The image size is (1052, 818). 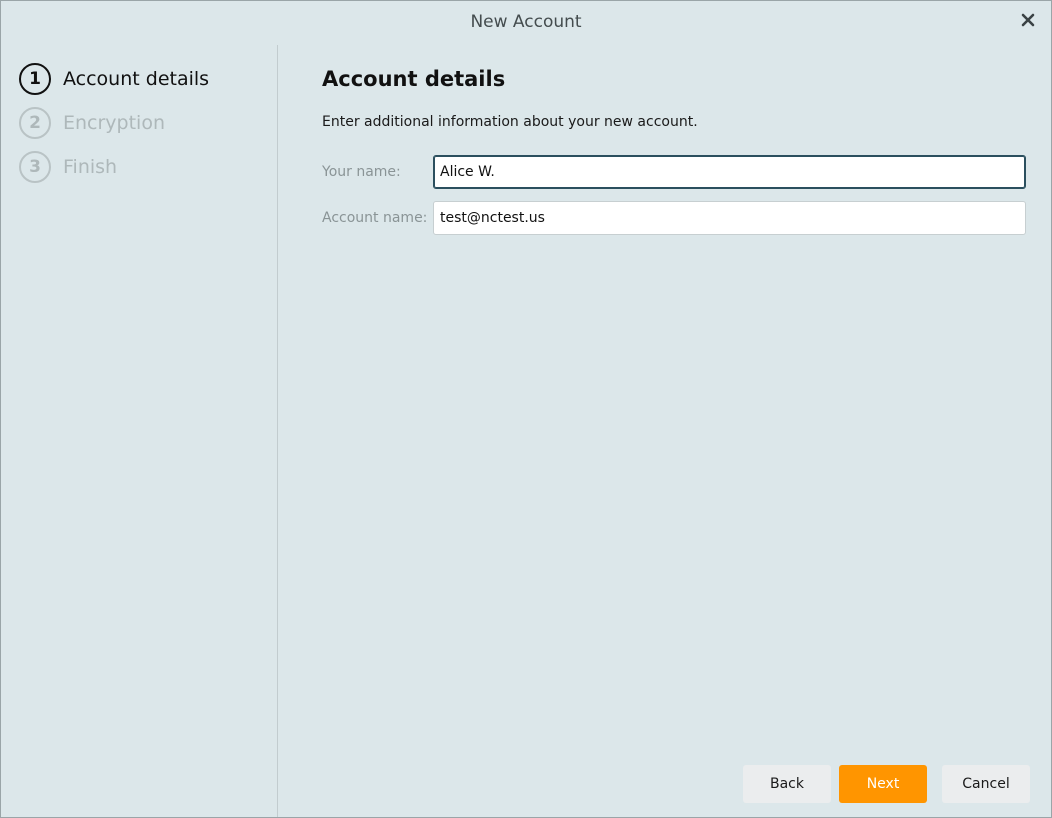 What do you see at coordinates (35, 79) in the screenshot?
I see `step-number: 1` at bounding box center [35, 79].